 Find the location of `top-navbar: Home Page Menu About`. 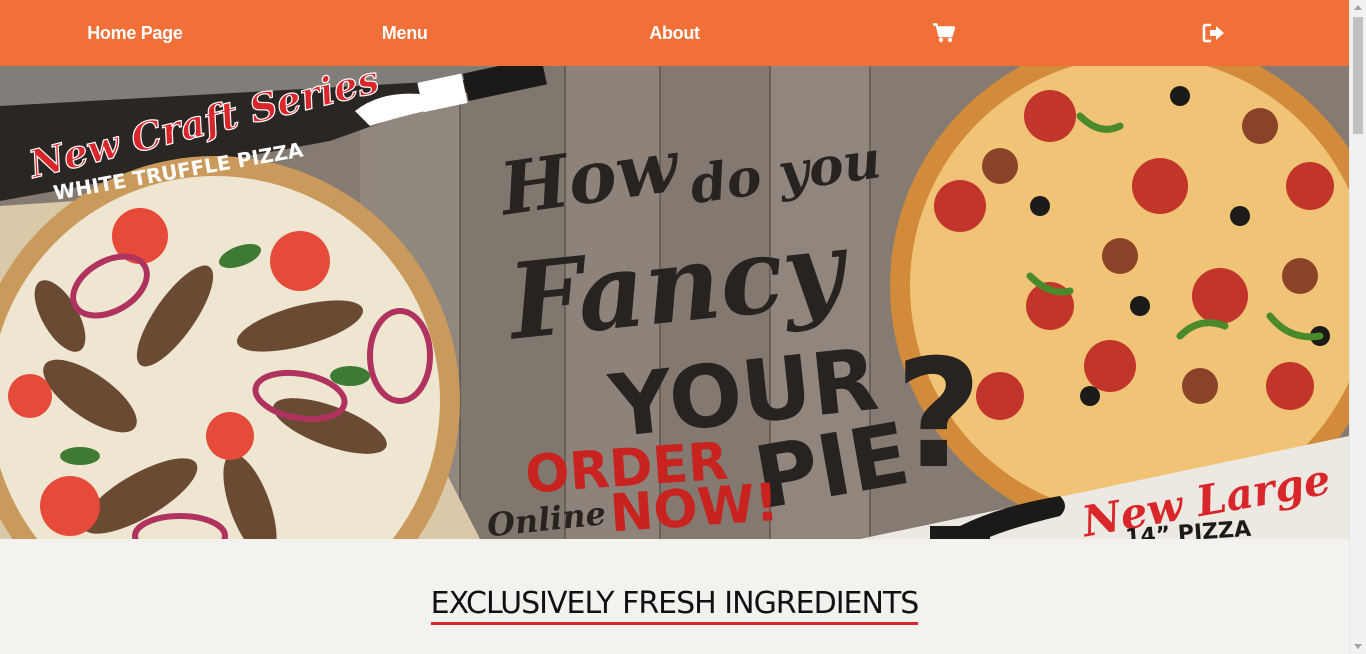

top-navbar: Home Page Menu About is located at coordinates (674, 33).